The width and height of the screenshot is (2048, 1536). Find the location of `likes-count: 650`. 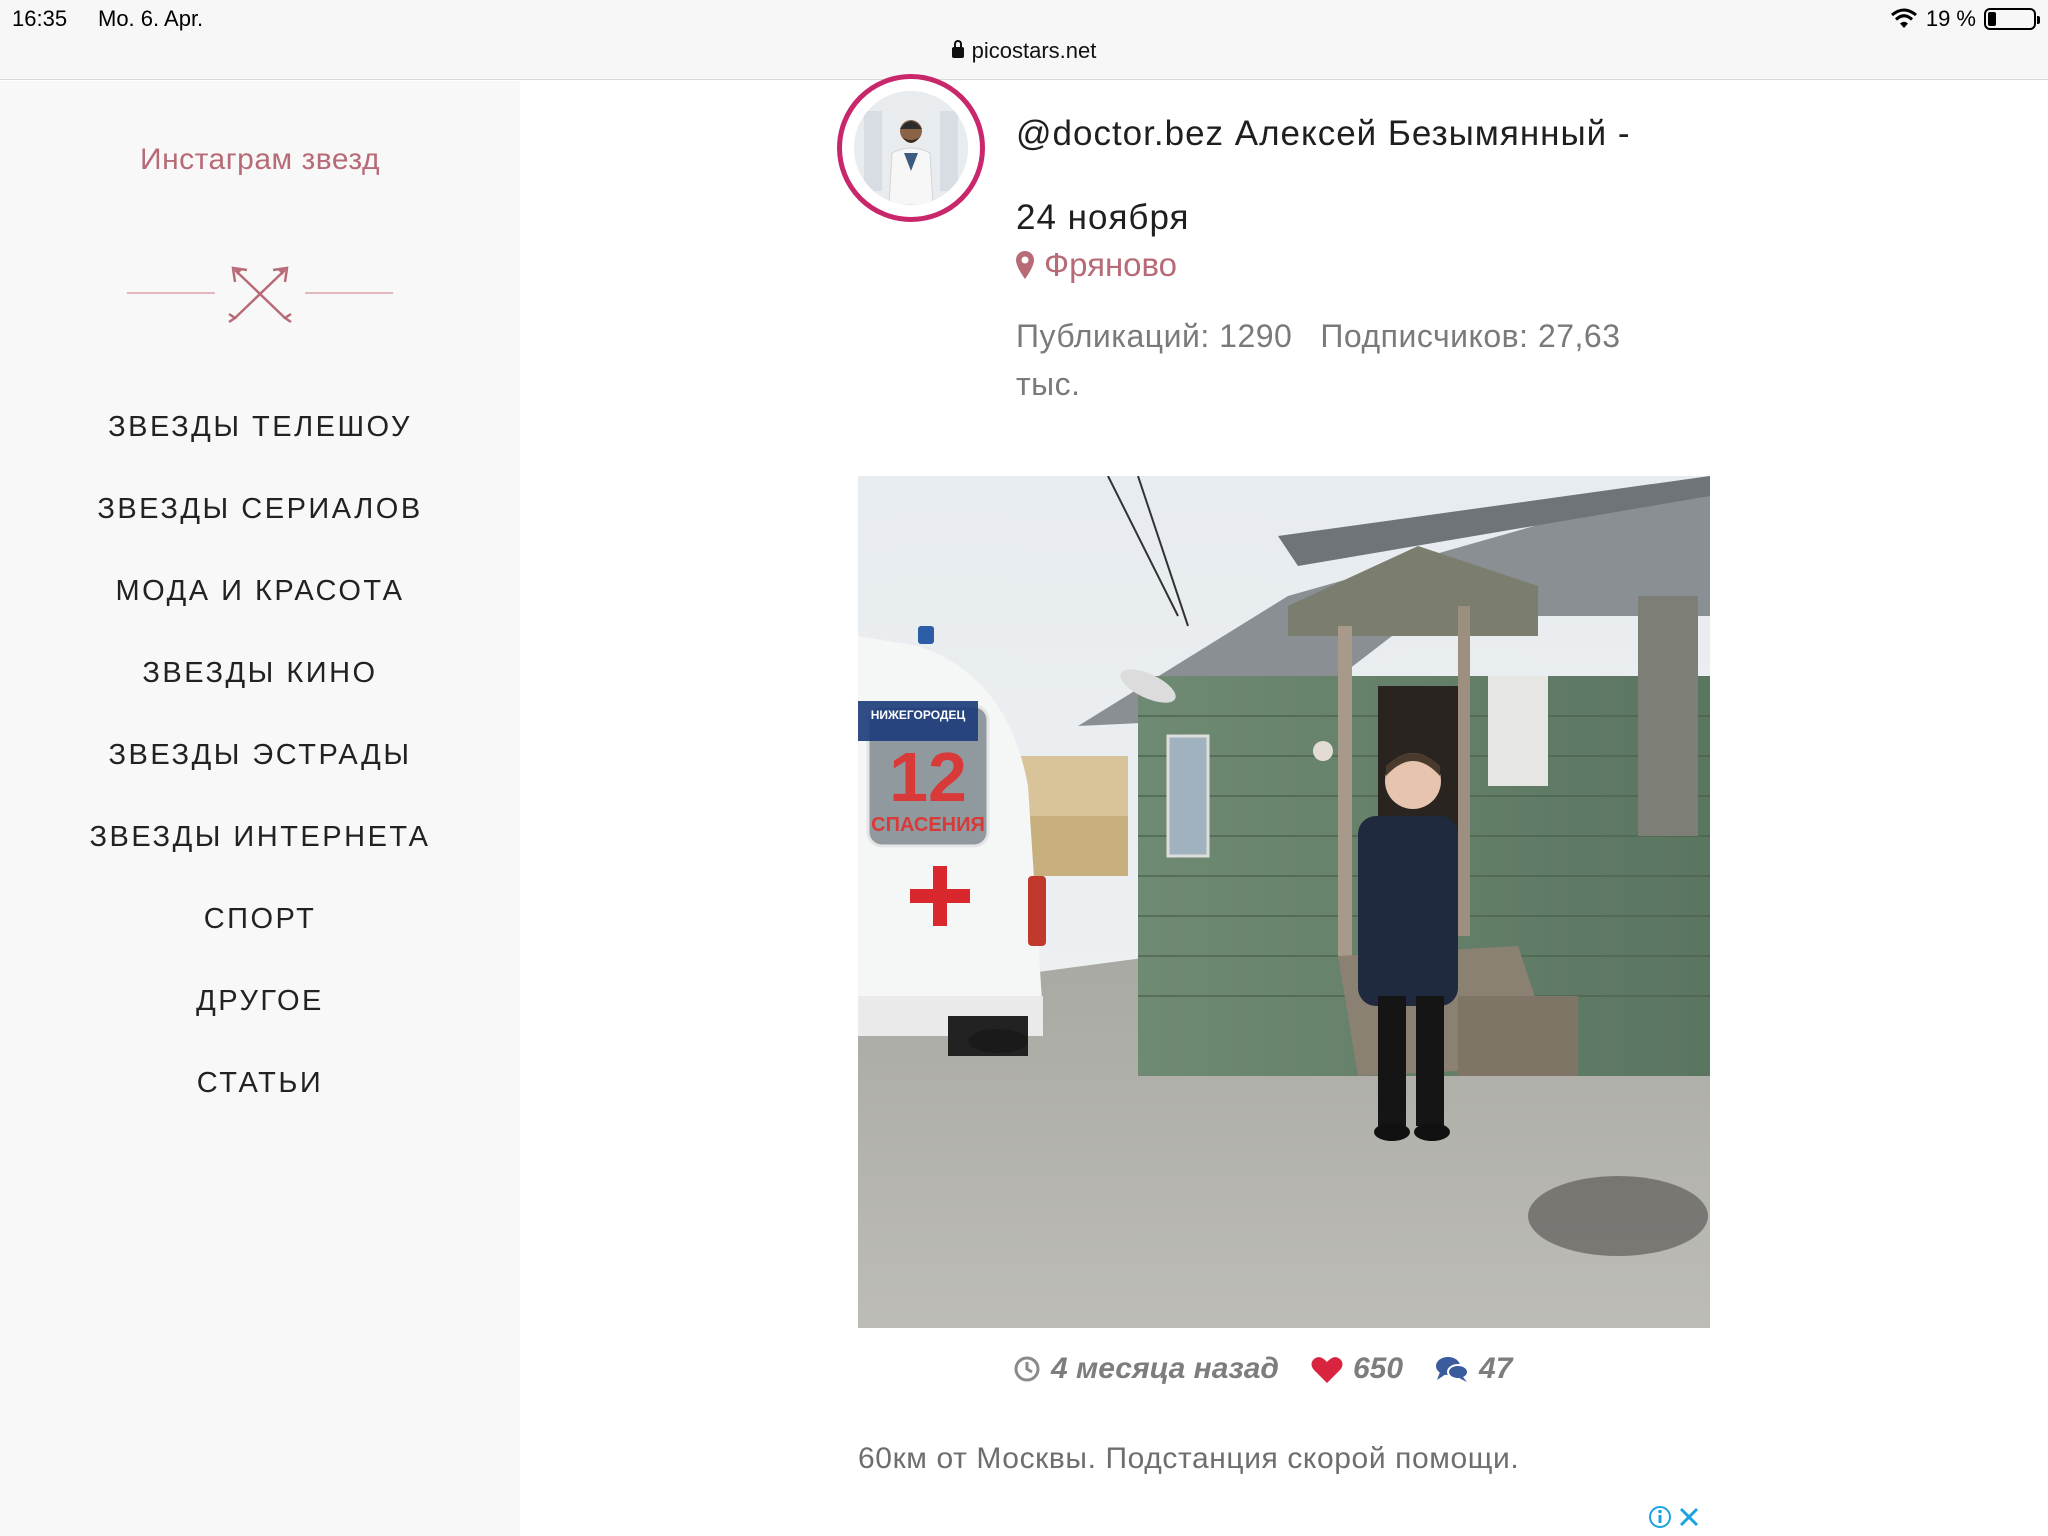

likes-count: 650 is located at coordinates (1378, 1368).